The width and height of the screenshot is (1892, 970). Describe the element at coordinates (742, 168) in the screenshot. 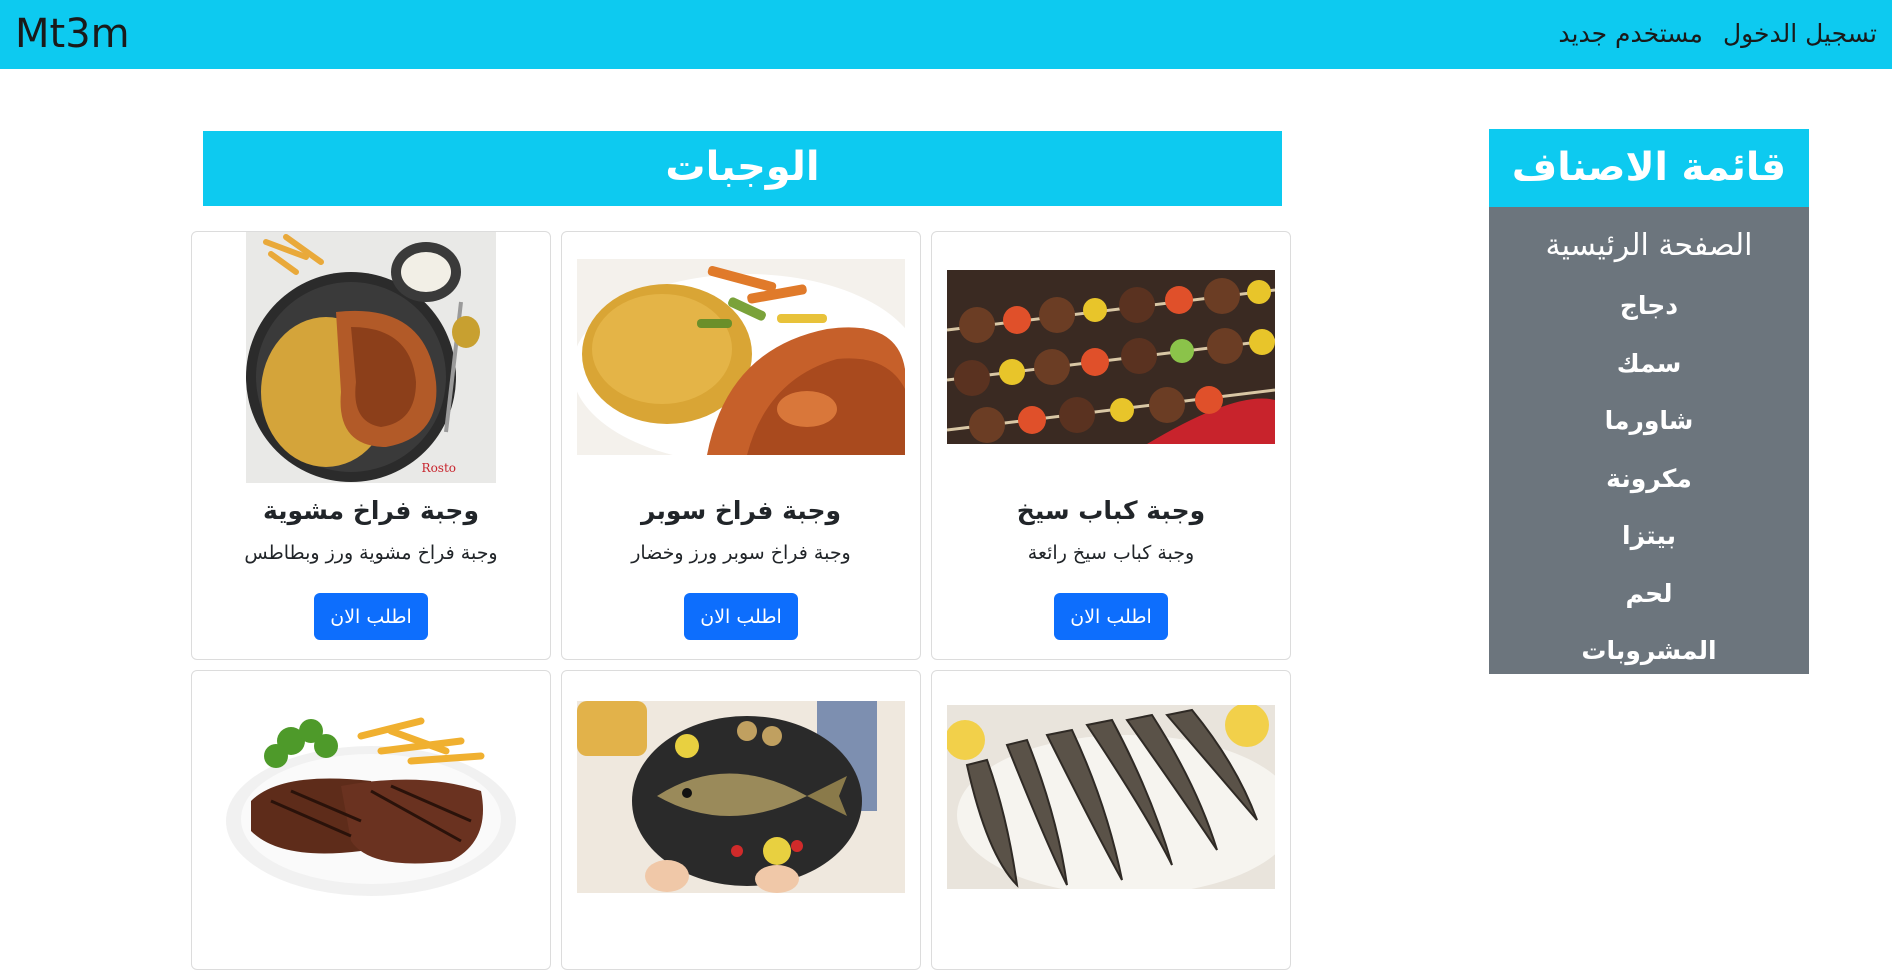

I see `meals-section-title: الوجبات` at that location.